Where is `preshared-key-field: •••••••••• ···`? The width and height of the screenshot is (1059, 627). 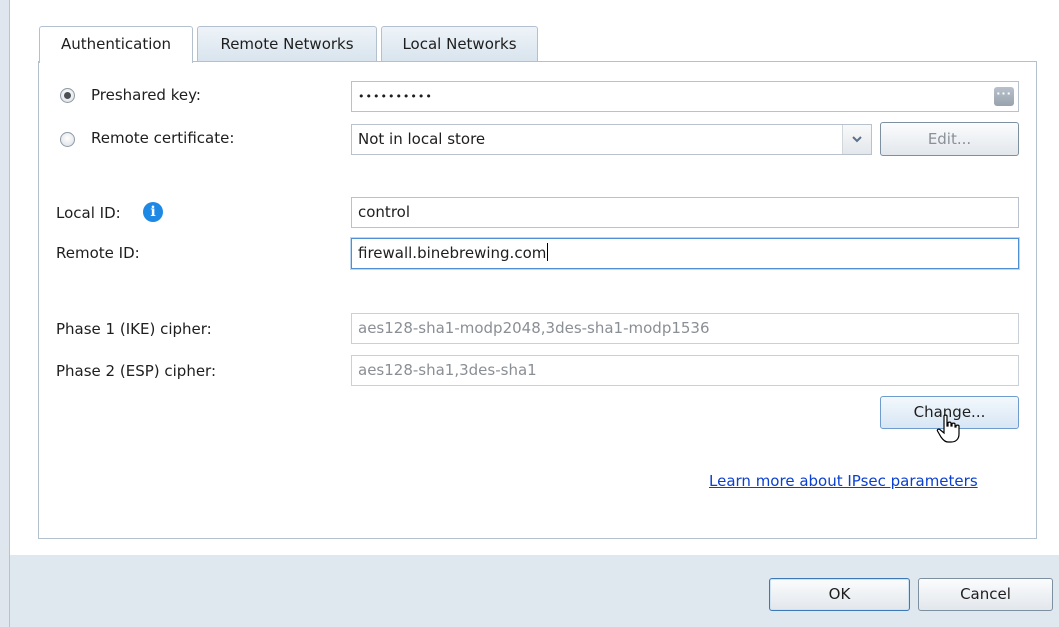
preshared-key-field: •••••••••• ··· is located at coordinates (685, 96).